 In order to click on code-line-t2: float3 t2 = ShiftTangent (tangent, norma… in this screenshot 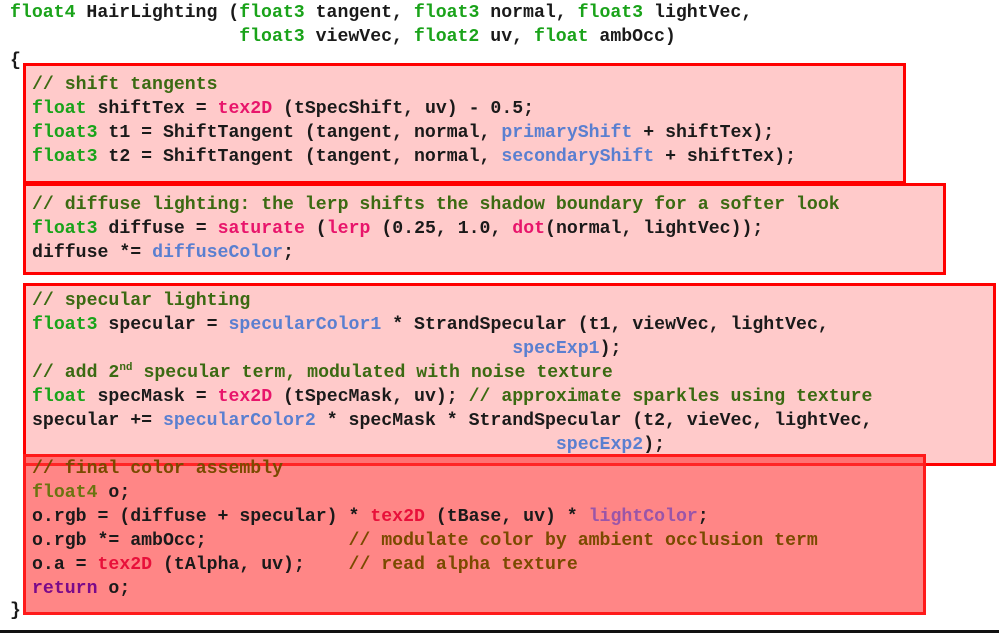, I will do `click(414, 157)`.